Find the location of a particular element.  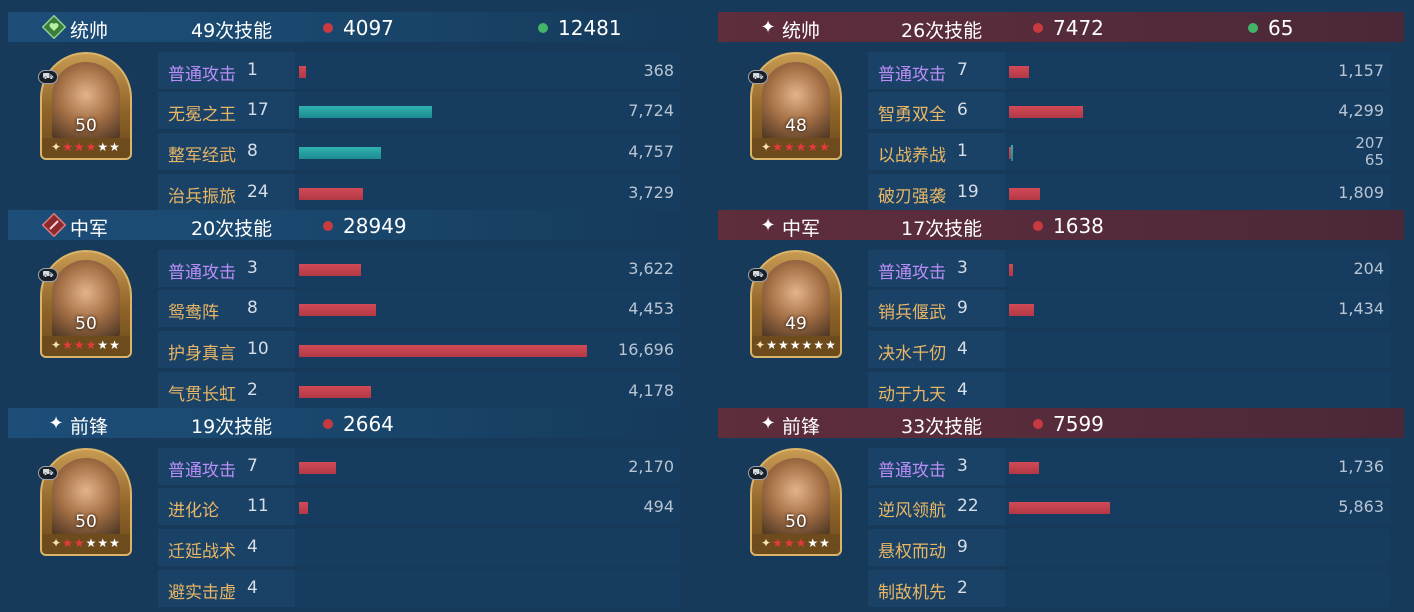

skill-row: 普通攻击 7 1,157 is located at coordinates (1136, 70).